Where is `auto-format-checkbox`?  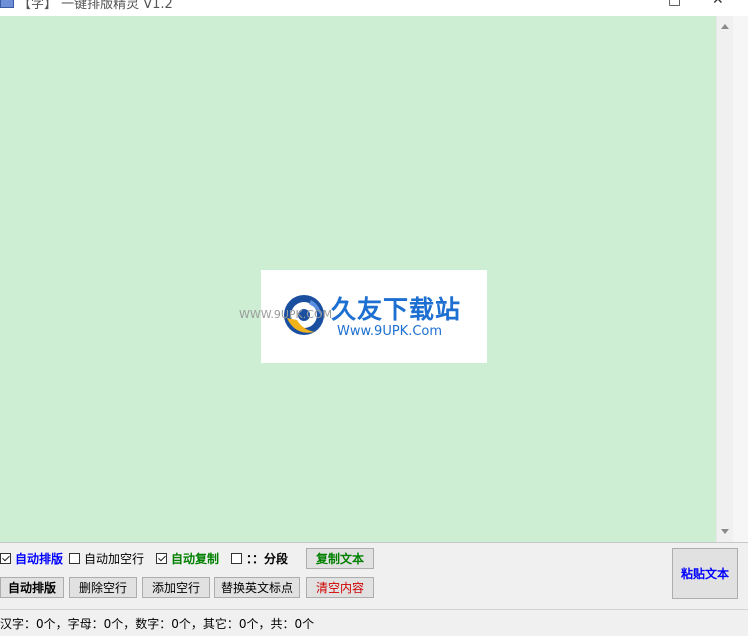 auto-format-checkbox is located at coordinates (5, 558).